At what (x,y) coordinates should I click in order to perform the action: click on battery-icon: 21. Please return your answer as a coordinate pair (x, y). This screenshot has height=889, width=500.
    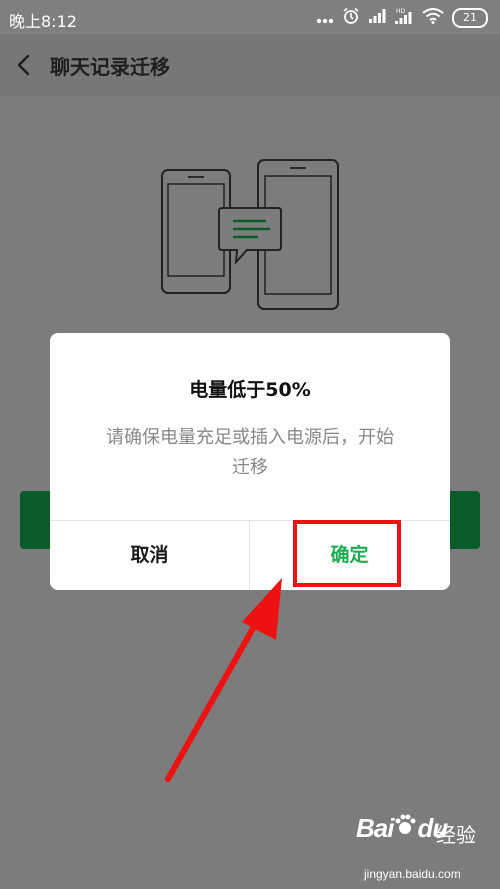
    Looking at the image, I should click on (470, 18).